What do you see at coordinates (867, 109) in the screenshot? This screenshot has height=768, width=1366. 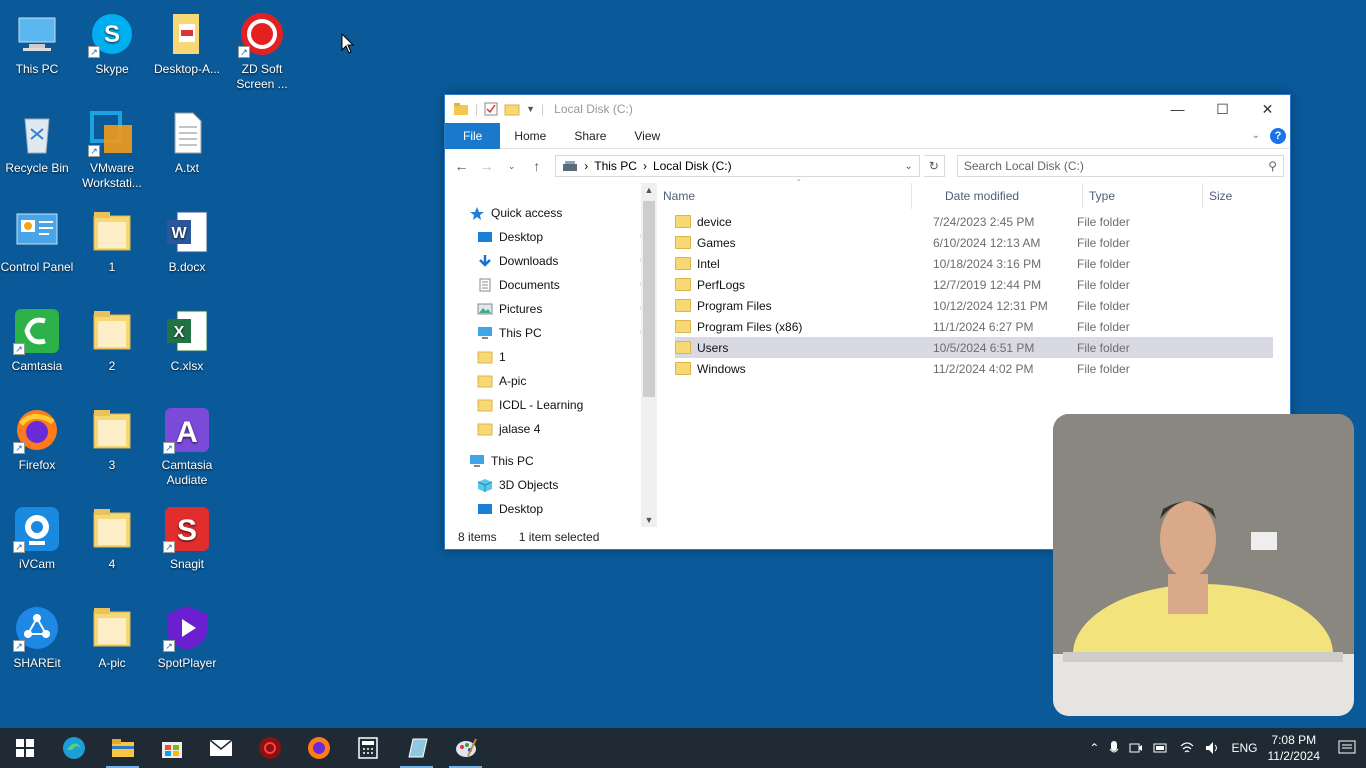 I see `title-bar: | ▼ | Local Disk (C:) — ☐ ✕` at bounding box center [867, 109].